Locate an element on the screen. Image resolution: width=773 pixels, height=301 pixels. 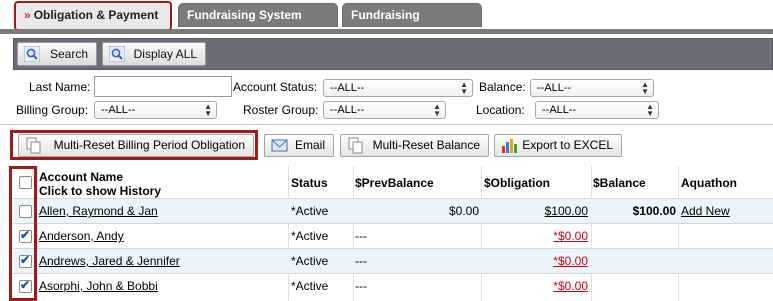
last-name-input is located at coordinates (163, 86).